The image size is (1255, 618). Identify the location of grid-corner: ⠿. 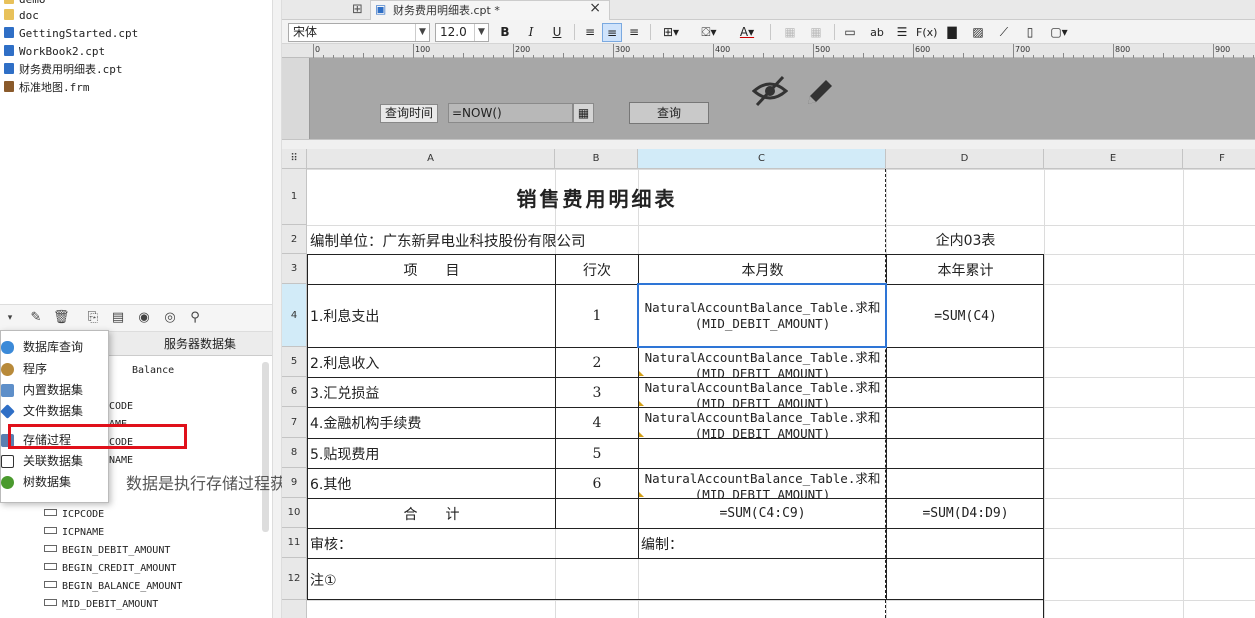
(294, 159).